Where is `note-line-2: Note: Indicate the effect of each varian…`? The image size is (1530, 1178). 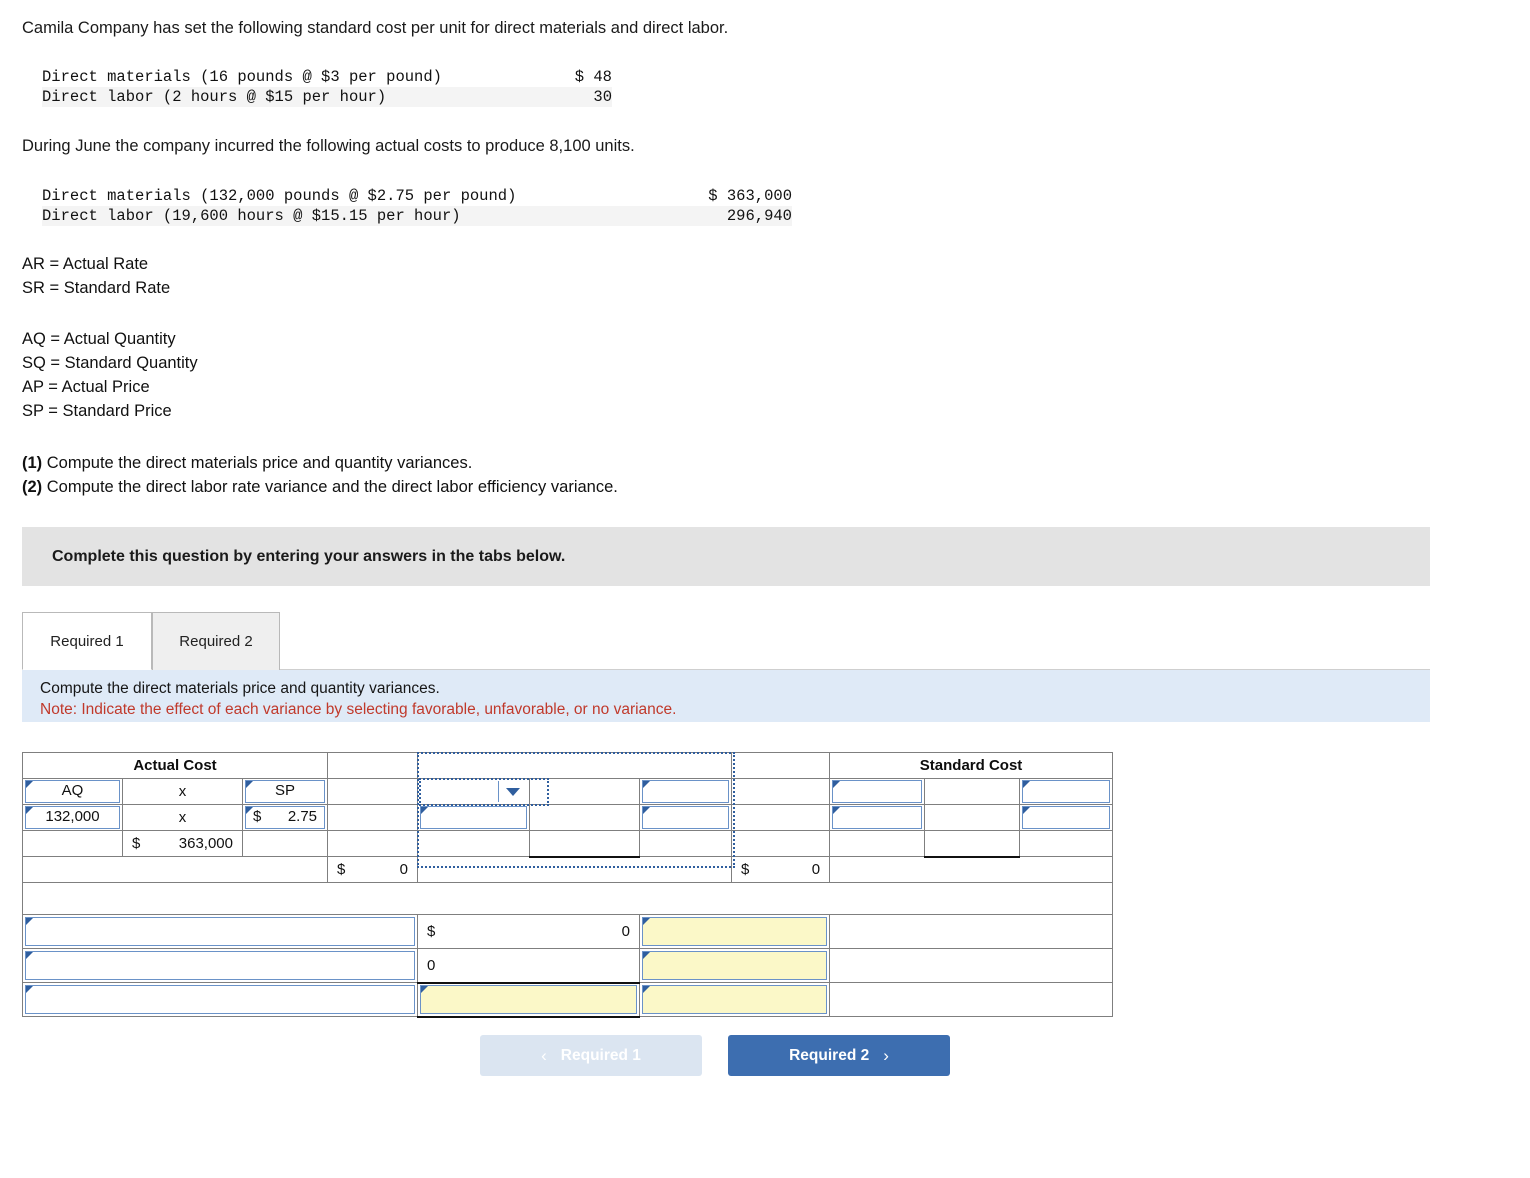
note-line-2: Note: Indicate the effect of each varian… is located at coordinates (358, 709).